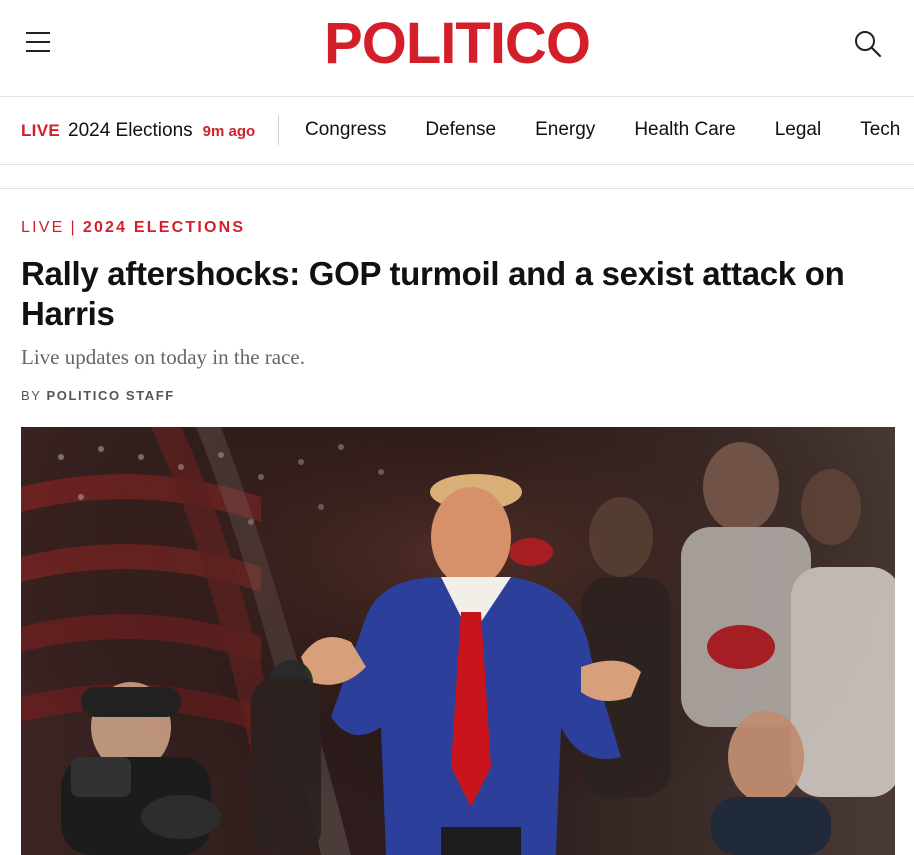  I want to click on nav-divider, so click(457, 164).